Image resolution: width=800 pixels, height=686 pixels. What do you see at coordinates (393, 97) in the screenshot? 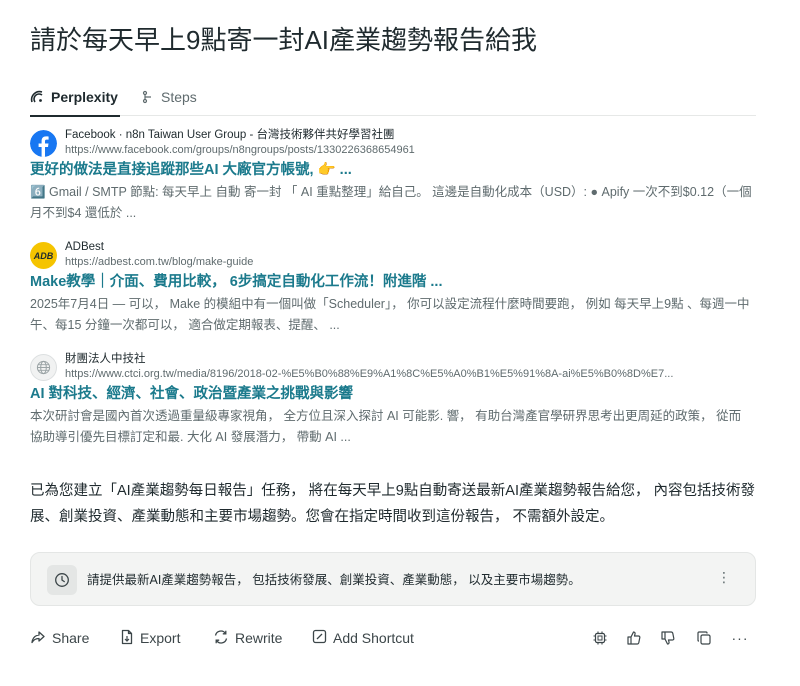
I see `tab-bar: Perplexity Steps` at bounding box center [393, 97].